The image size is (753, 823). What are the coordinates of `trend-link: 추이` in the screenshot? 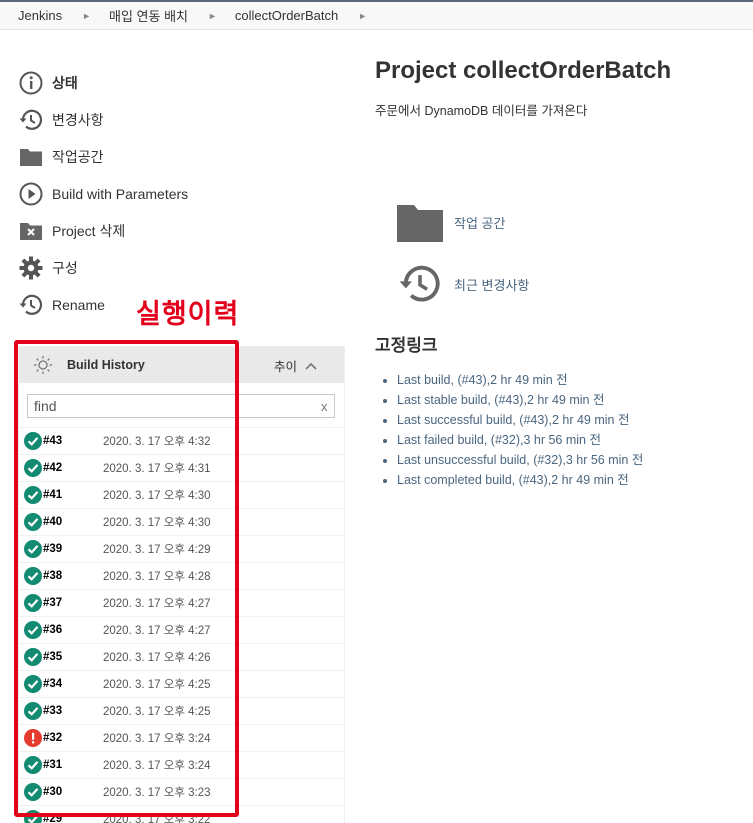 It's located at (295, 365).